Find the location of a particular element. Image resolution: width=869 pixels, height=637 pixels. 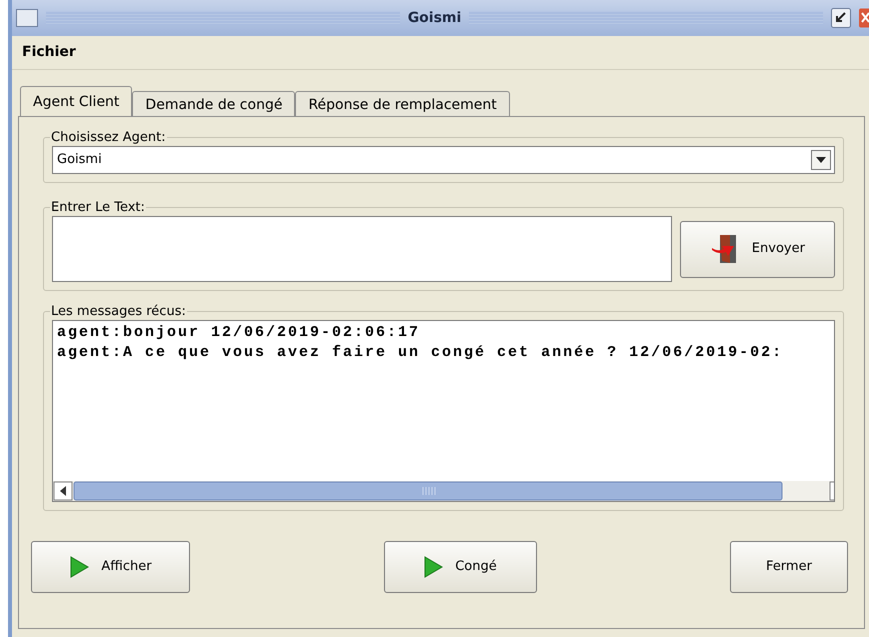

dropdown-arrow-icon is located at coordinates (821, 160).